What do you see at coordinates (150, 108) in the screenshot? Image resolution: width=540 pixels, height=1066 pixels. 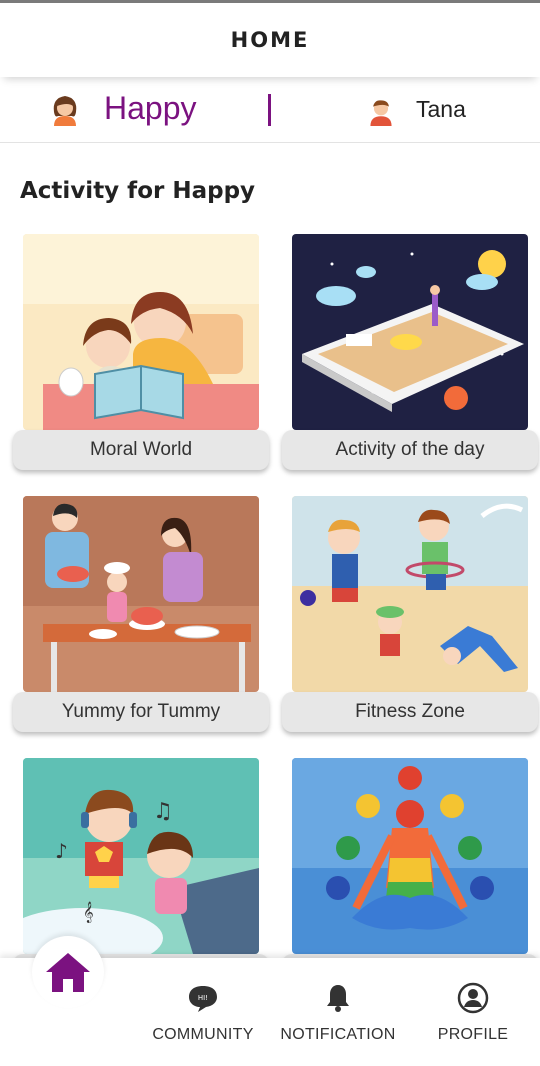 I see `selected-mood: Happy` at bounding box center [150, 108].